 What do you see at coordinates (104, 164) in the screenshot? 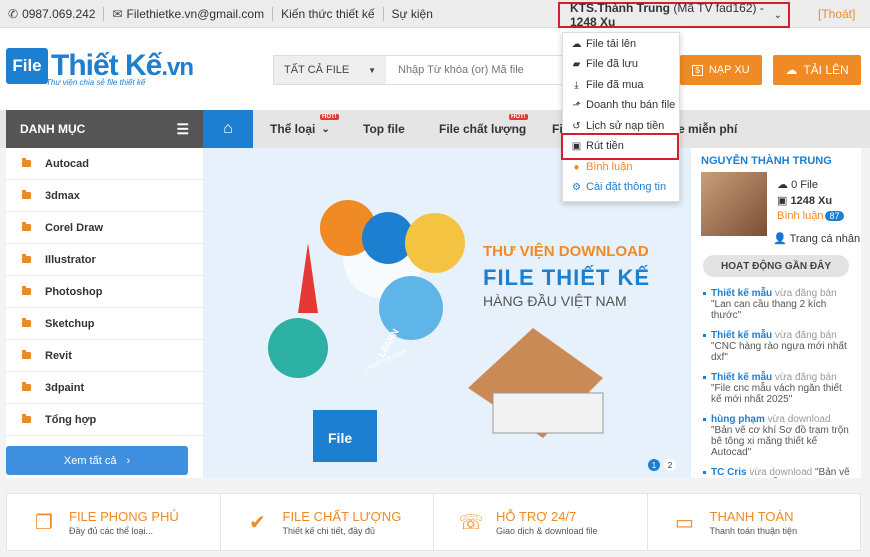
I see `category-autocad: Autocad` at bounding box center [104, 164].